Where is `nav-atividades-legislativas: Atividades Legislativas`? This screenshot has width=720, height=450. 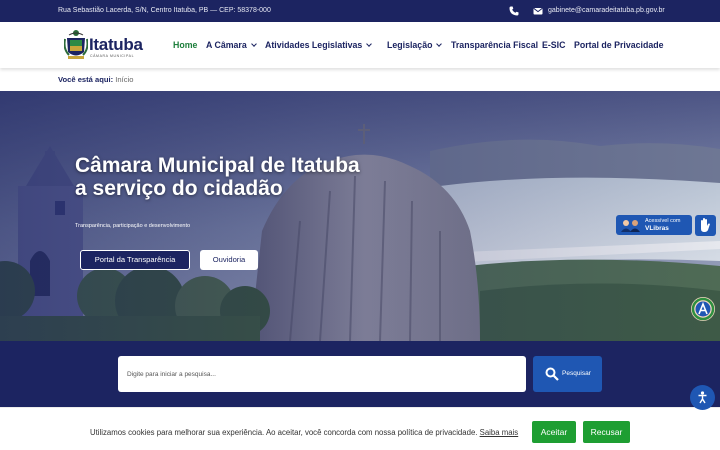
nav-atividades-legislativas: Atividades Legislativas is located at coordinates (319, 45).